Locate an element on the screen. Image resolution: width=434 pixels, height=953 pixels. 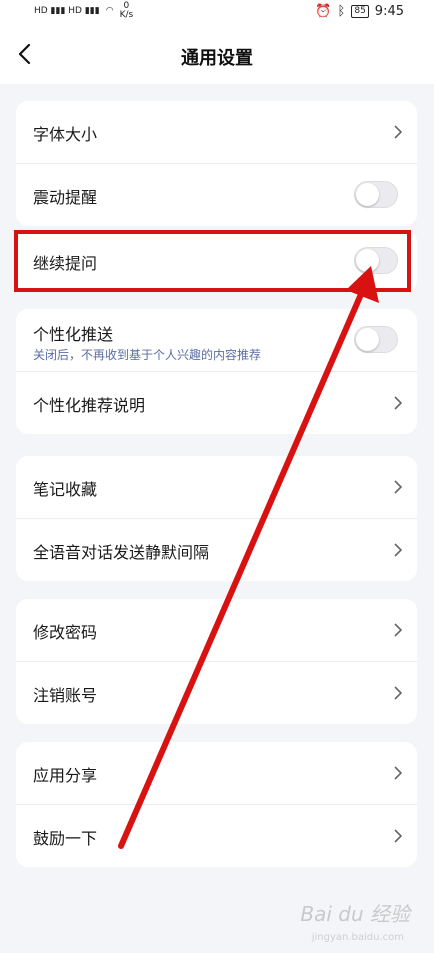
watermark-logo: Bai du 经验 is located at coordinates (355, 914).